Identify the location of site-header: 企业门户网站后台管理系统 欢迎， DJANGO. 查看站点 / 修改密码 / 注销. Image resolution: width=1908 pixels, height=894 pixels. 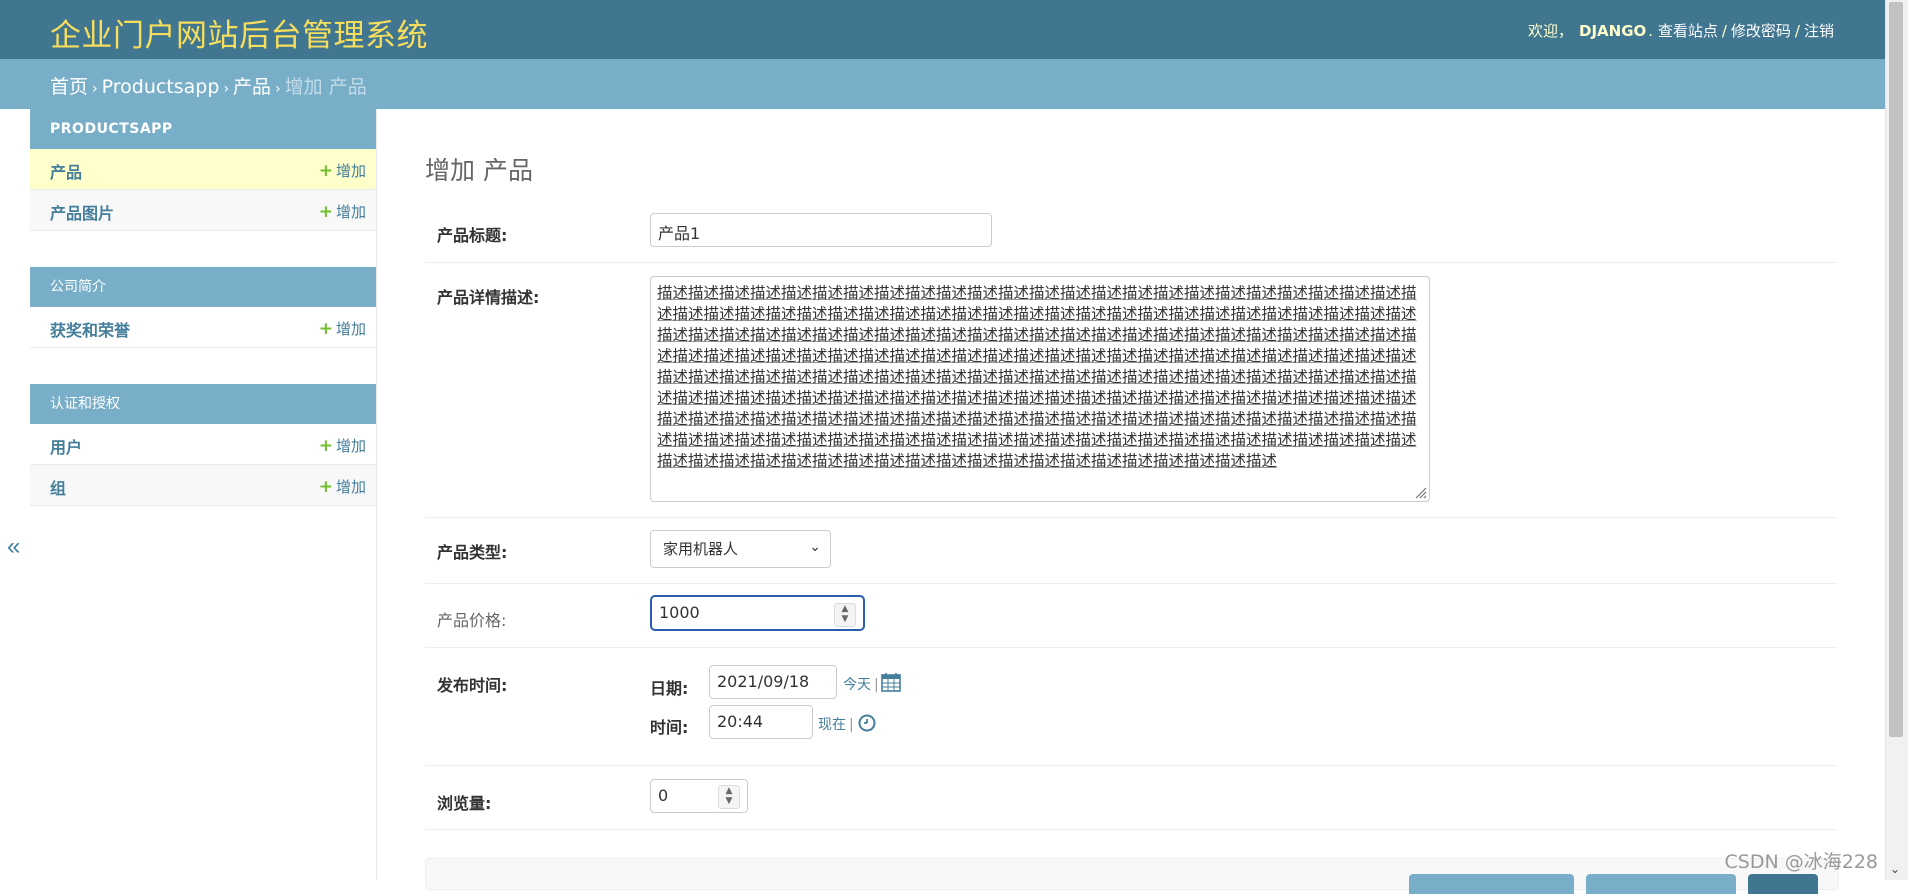
(943, 29).